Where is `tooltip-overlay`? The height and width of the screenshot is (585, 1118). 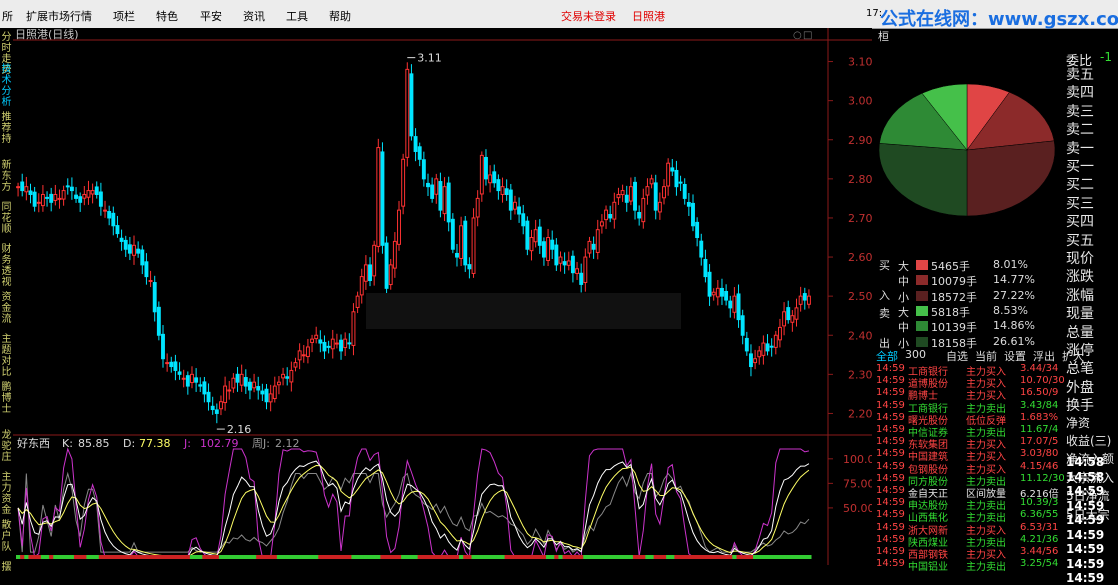 tooltip-overlay is located at coordinates (523, 311).